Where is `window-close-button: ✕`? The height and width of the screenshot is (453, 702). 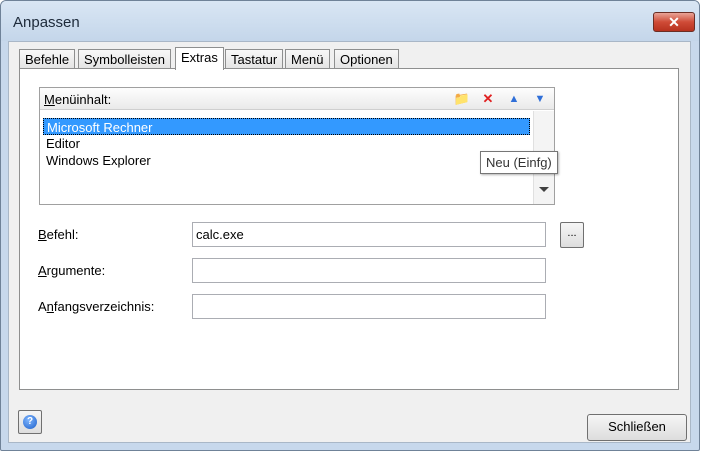
window-close-button: ✕ is located at coordinates (674, 22).